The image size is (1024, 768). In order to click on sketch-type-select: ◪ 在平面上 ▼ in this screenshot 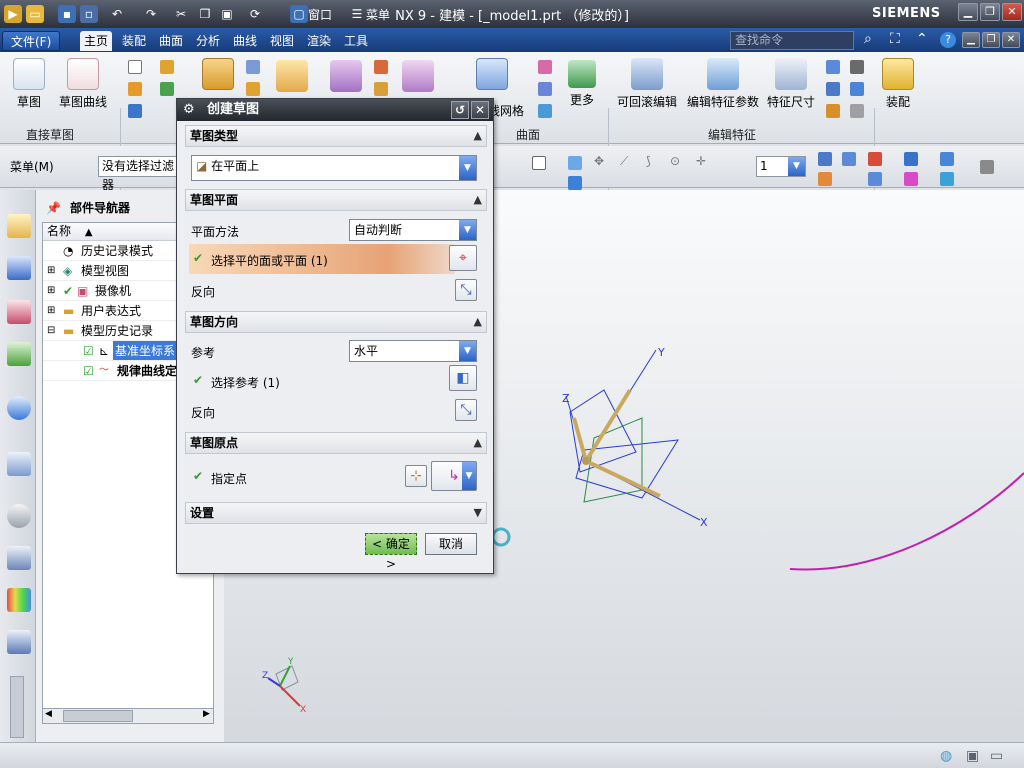, I will do `click(334, 168)`.